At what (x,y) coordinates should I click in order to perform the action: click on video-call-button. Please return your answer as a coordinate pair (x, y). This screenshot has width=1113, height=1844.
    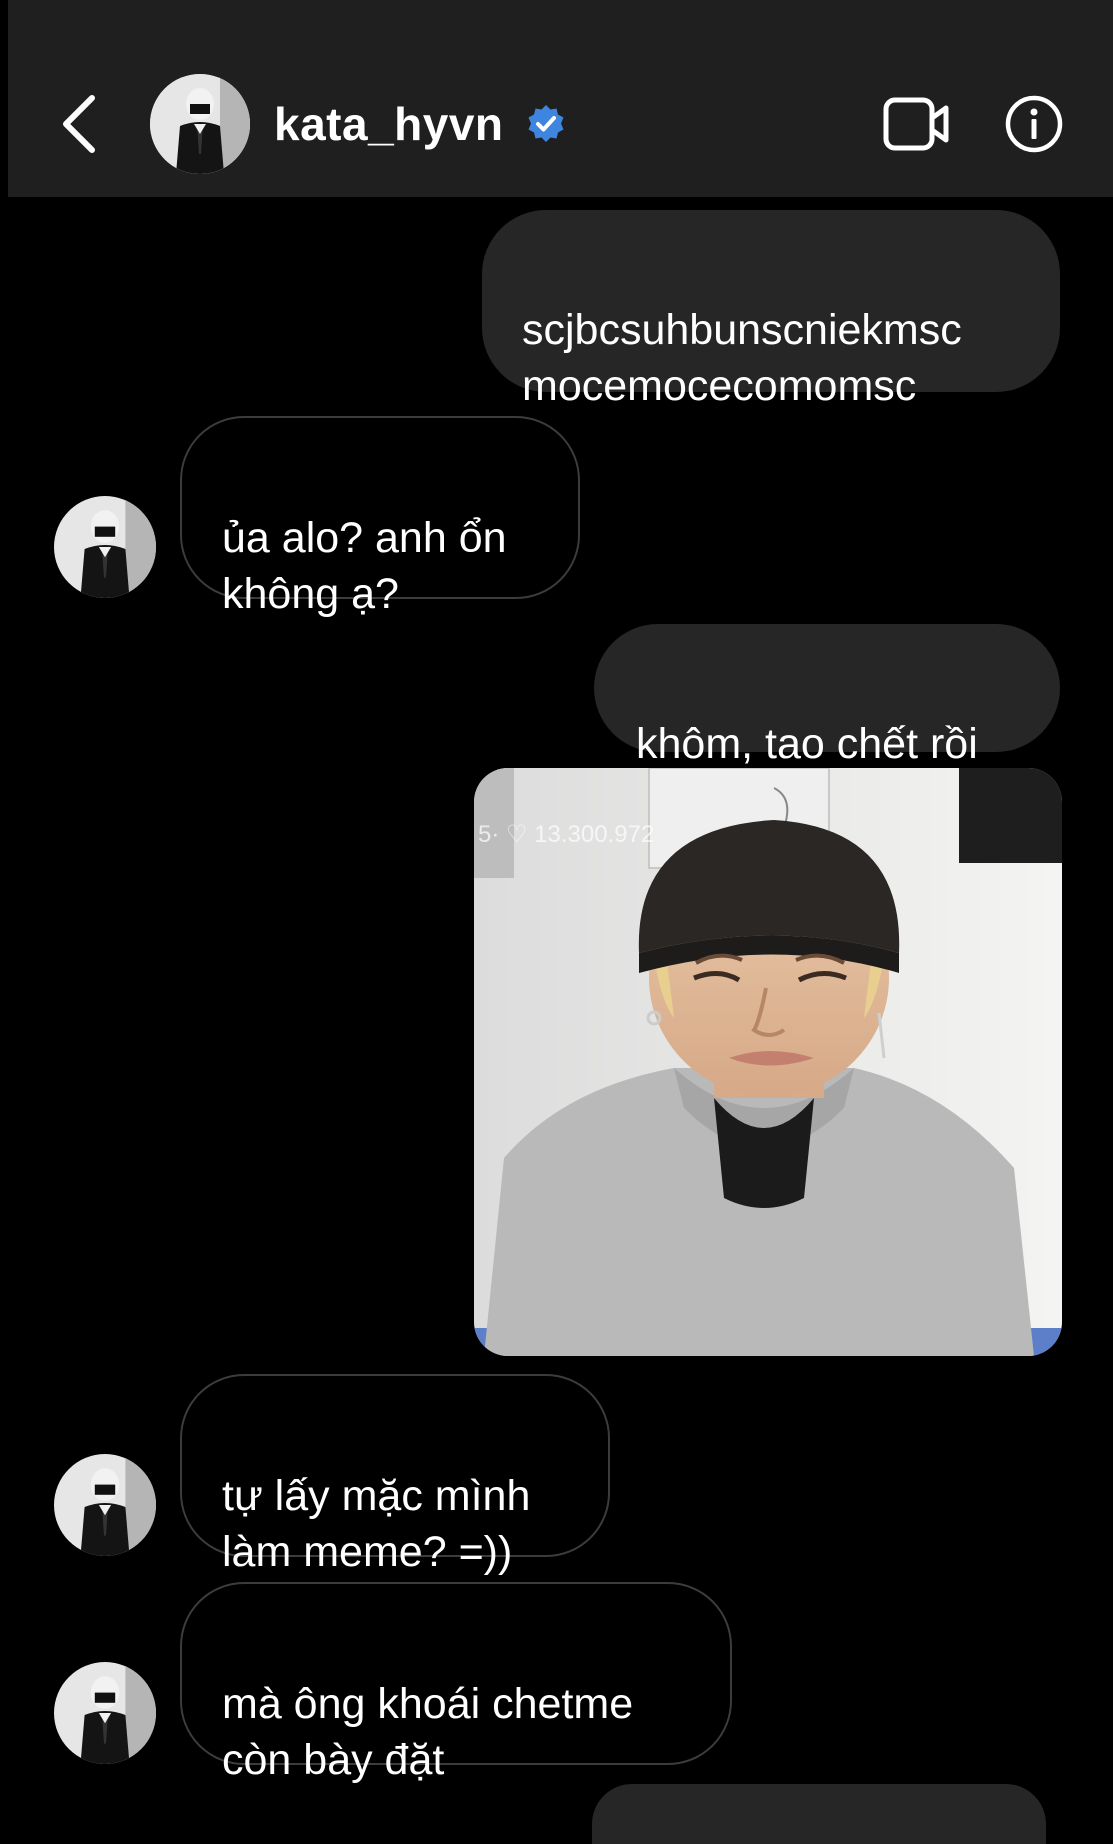
    Looking at the image, I should click on (916, 124).